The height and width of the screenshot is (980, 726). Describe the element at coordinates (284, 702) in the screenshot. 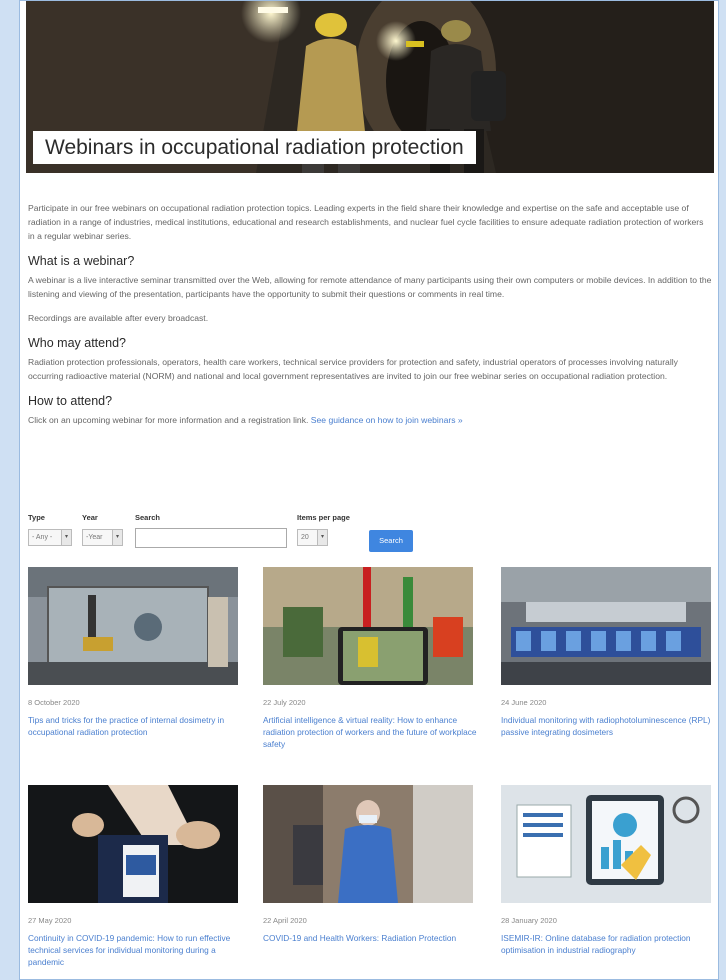

I see `webinar-date: 22 July 2020` at that location.